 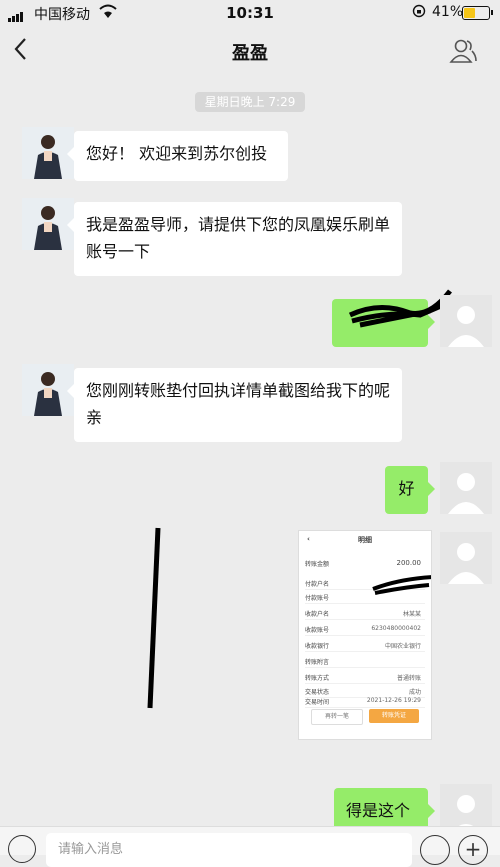 I want to click on row-key: 转账附言, so click(x=317, y=662).